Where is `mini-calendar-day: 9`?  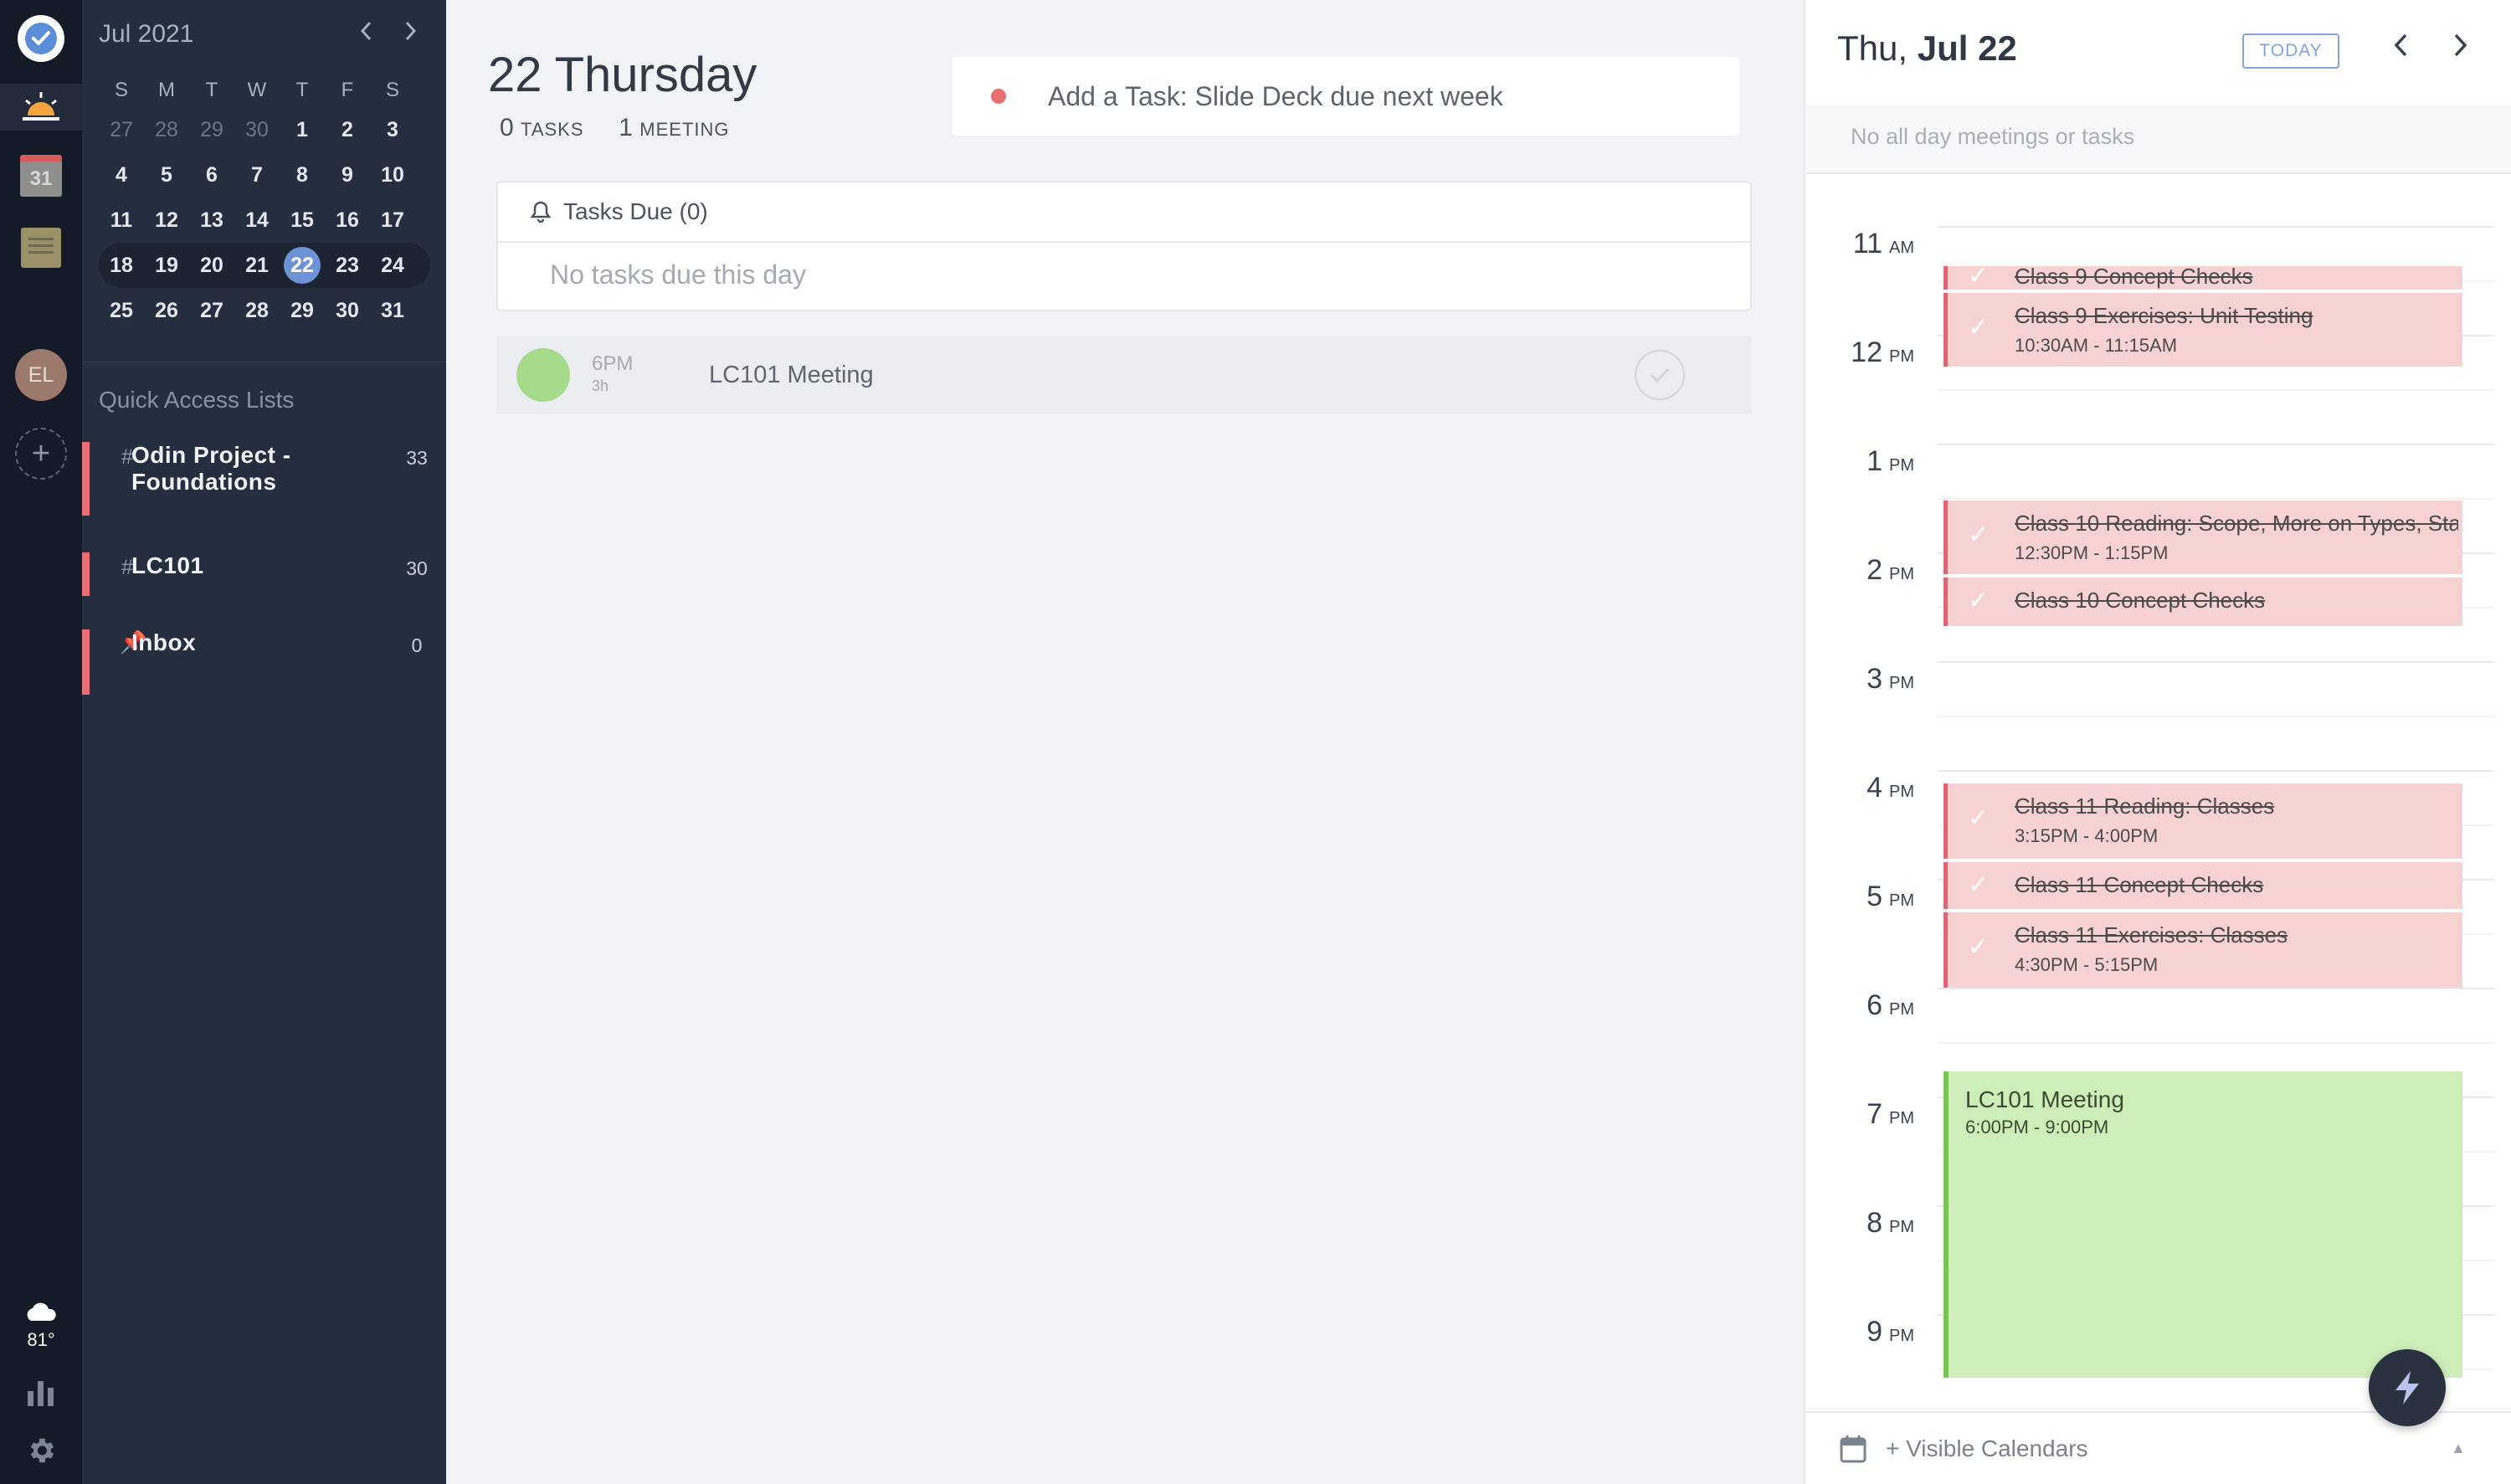 mini-calendar-day: 9 is located at coordinates (348, 175).